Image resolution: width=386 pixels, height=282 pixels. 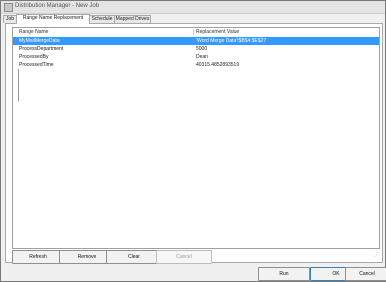 What do you see at coordinates (41, 49) in the screenshot?
I see `range-name-cell: ProcessDepartment` at bounding box center [41, 49].